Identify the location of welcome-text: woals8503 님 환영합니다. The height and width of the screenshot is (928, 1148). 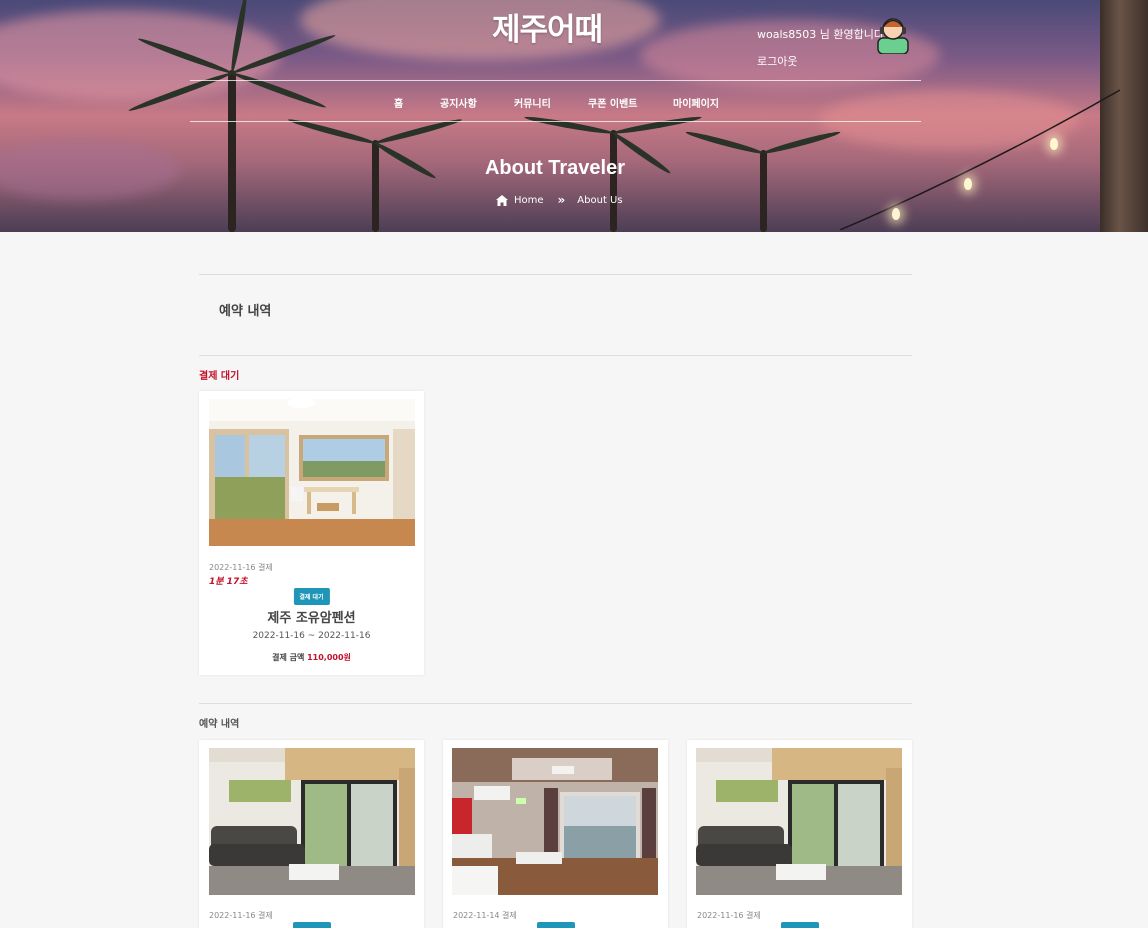
(820, 34).